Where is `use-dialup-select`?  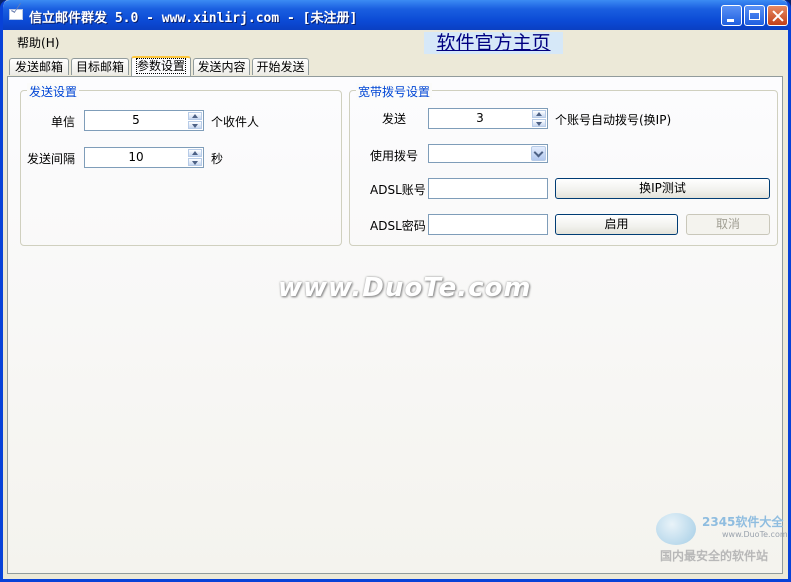 use-dialup-select is located at coordinates (488, 153).